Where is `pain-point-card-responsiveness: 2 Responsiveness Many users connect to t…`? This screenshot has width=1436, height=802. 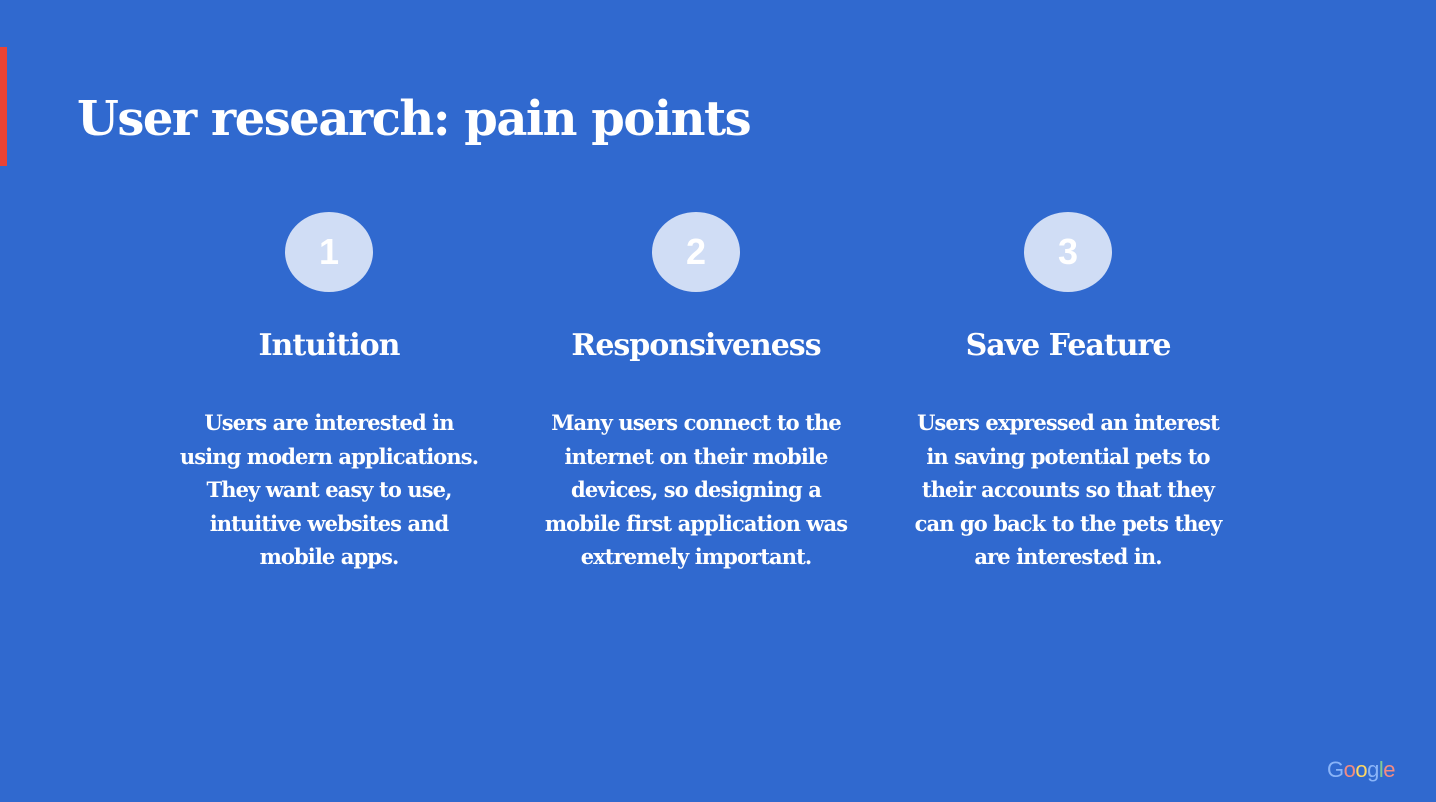
pain-point-card-responsiveness: 2 Responsiveness Many users connect to t… is located at coordinates (696, 393).